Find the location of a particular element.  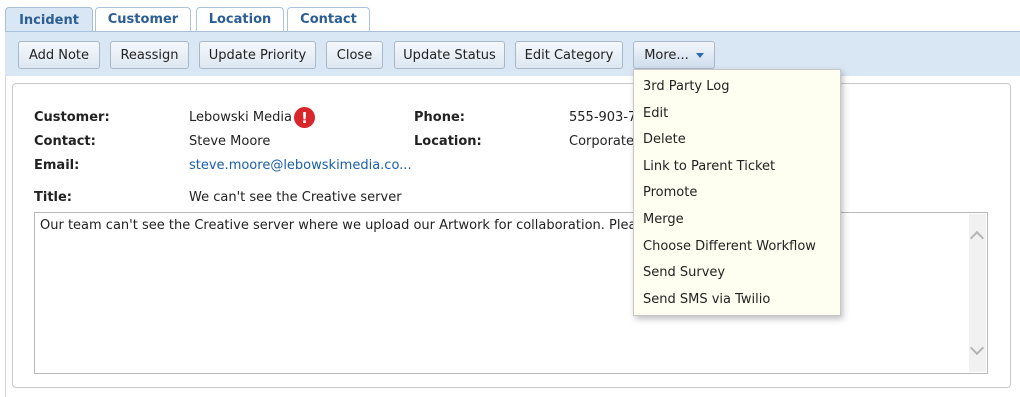

alert-symbol: ! is located at coordinates (304, 117).